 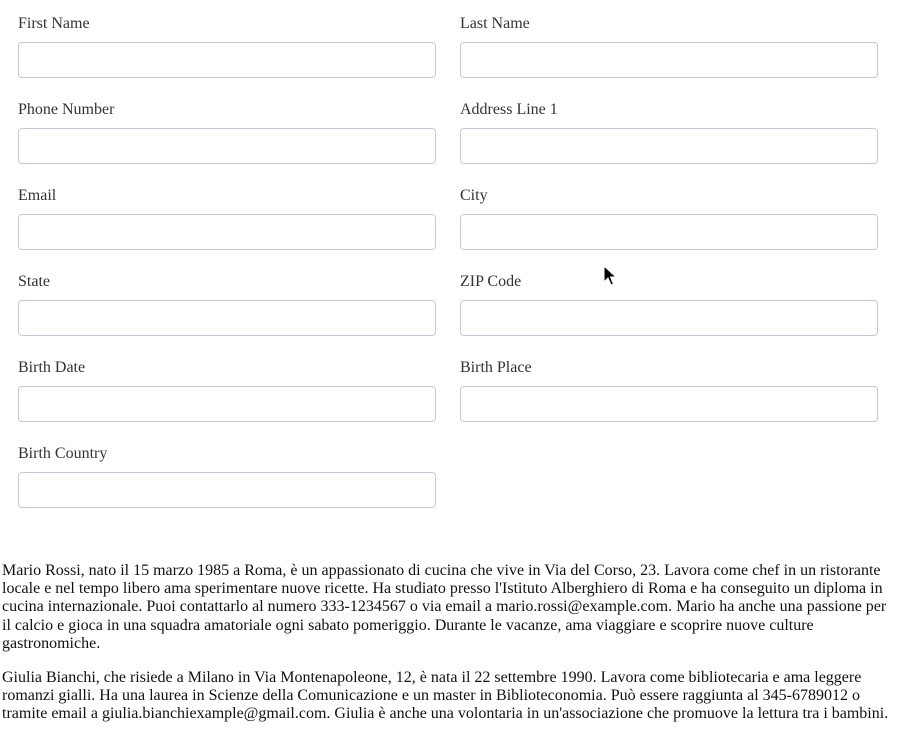 I want to click on mouse-pointer-icon, so click(x=610, y=275).